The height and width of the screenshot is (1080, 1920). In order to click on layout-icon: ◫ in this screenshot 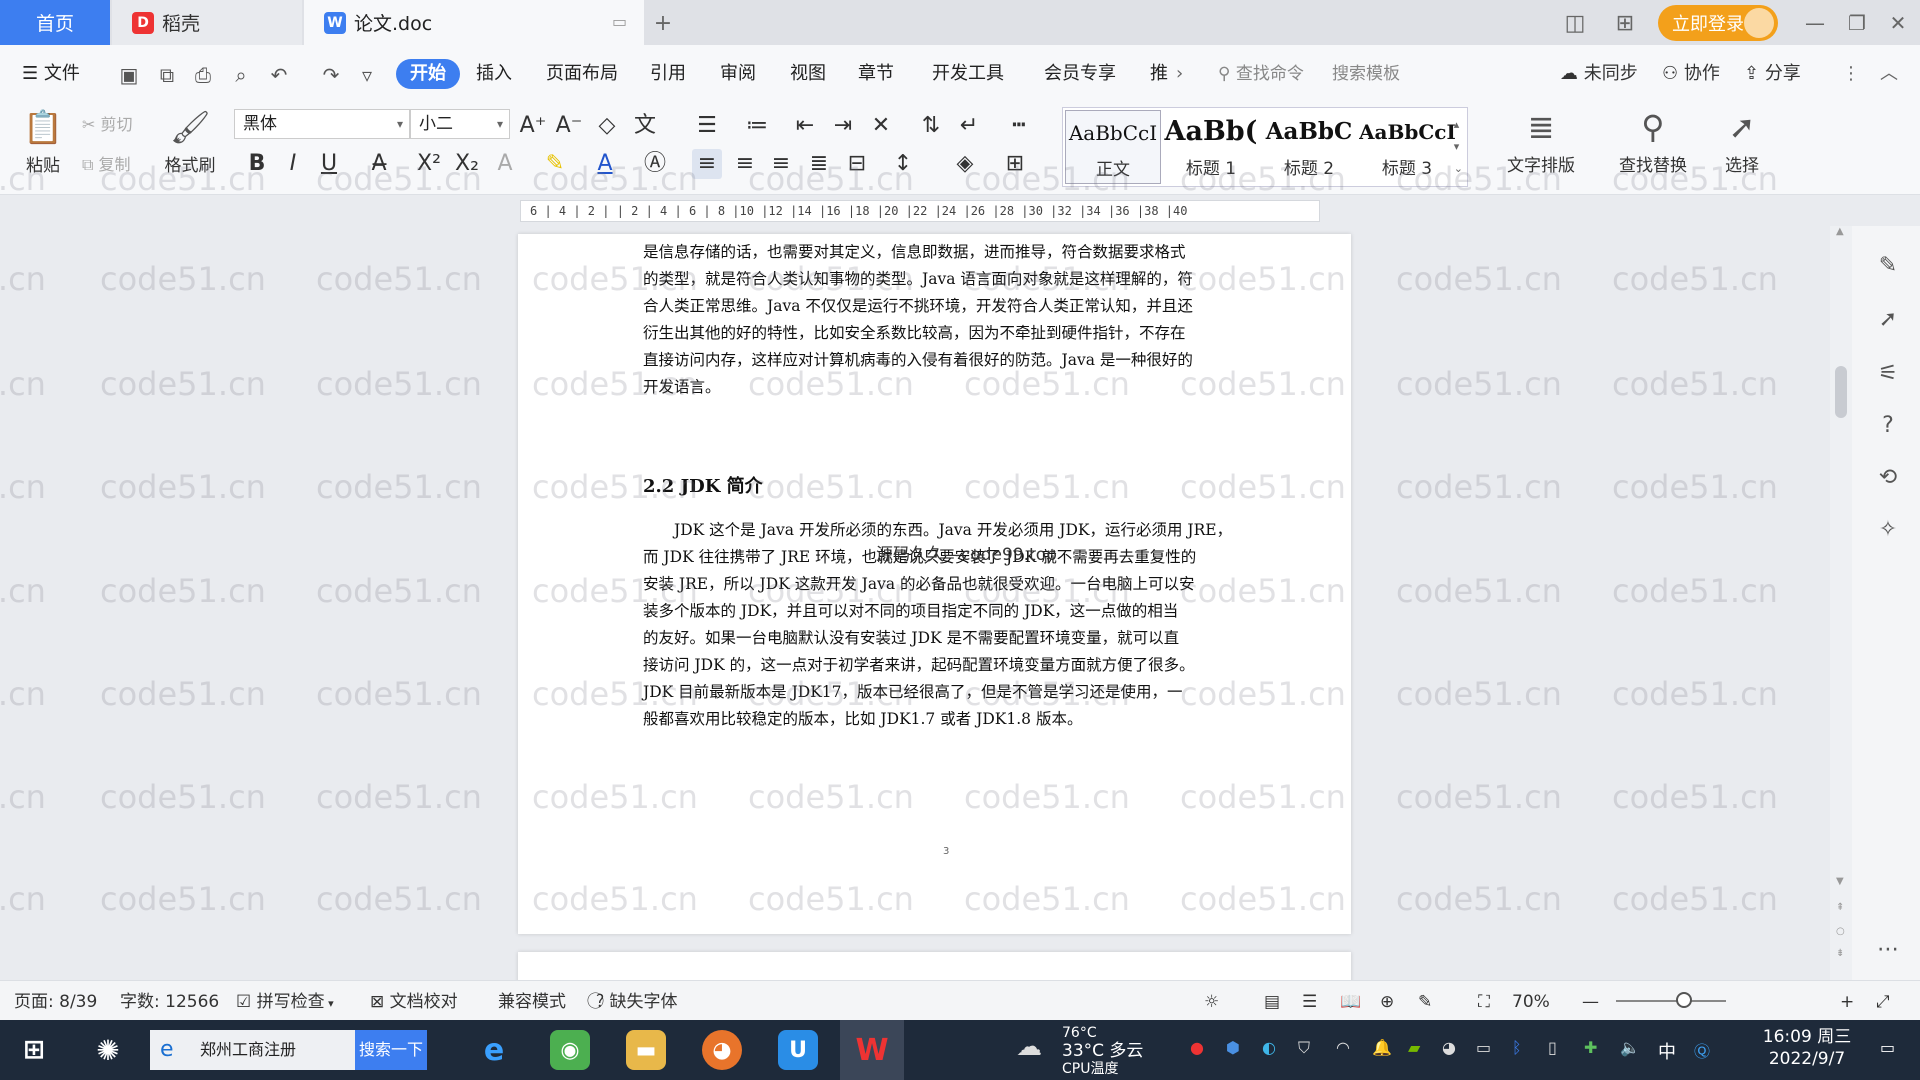, I will do `click(1575, 23)`.